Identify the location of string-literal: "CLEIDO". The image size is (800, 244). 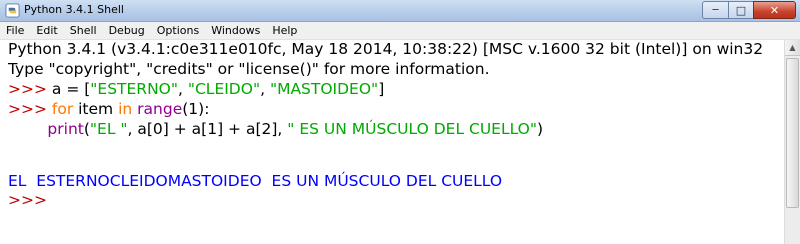
(224, 89).